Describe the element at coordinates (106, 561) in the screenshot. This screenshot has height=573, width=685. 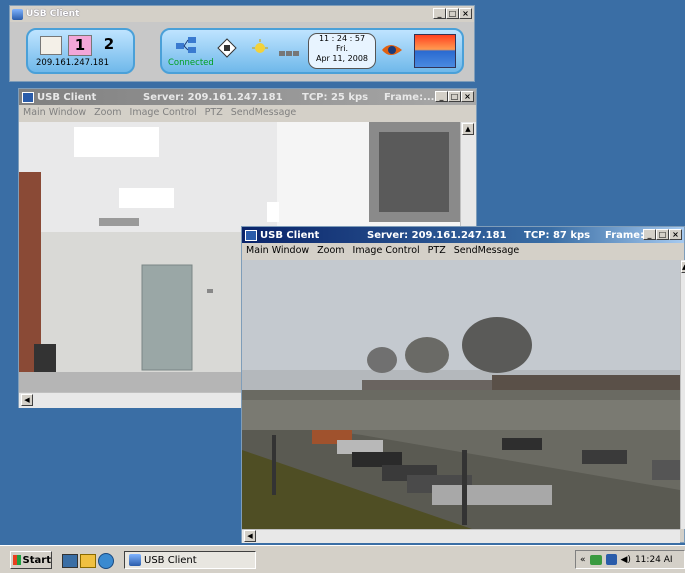
I see `quicklaunch-browser-icon` at that location.